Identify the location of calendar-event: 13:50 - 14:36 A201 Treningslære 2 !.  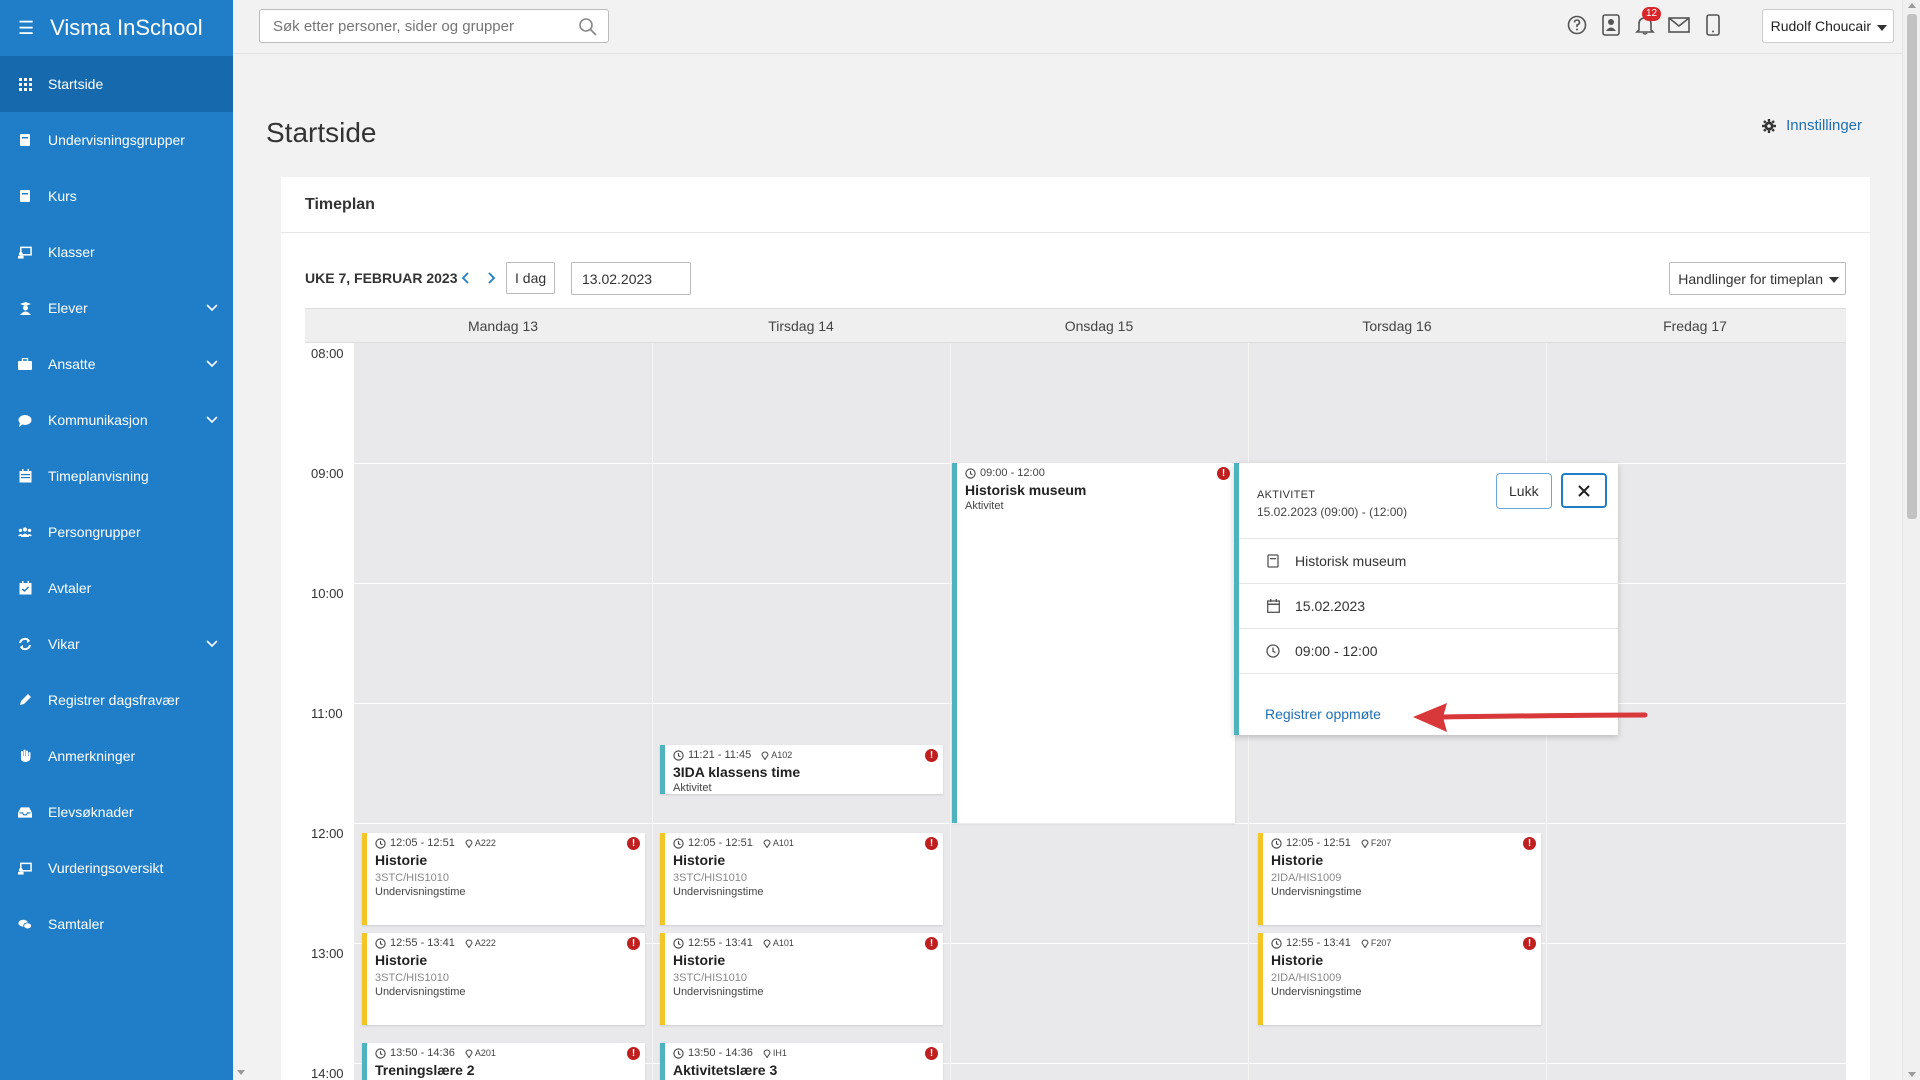
(503, 1061).